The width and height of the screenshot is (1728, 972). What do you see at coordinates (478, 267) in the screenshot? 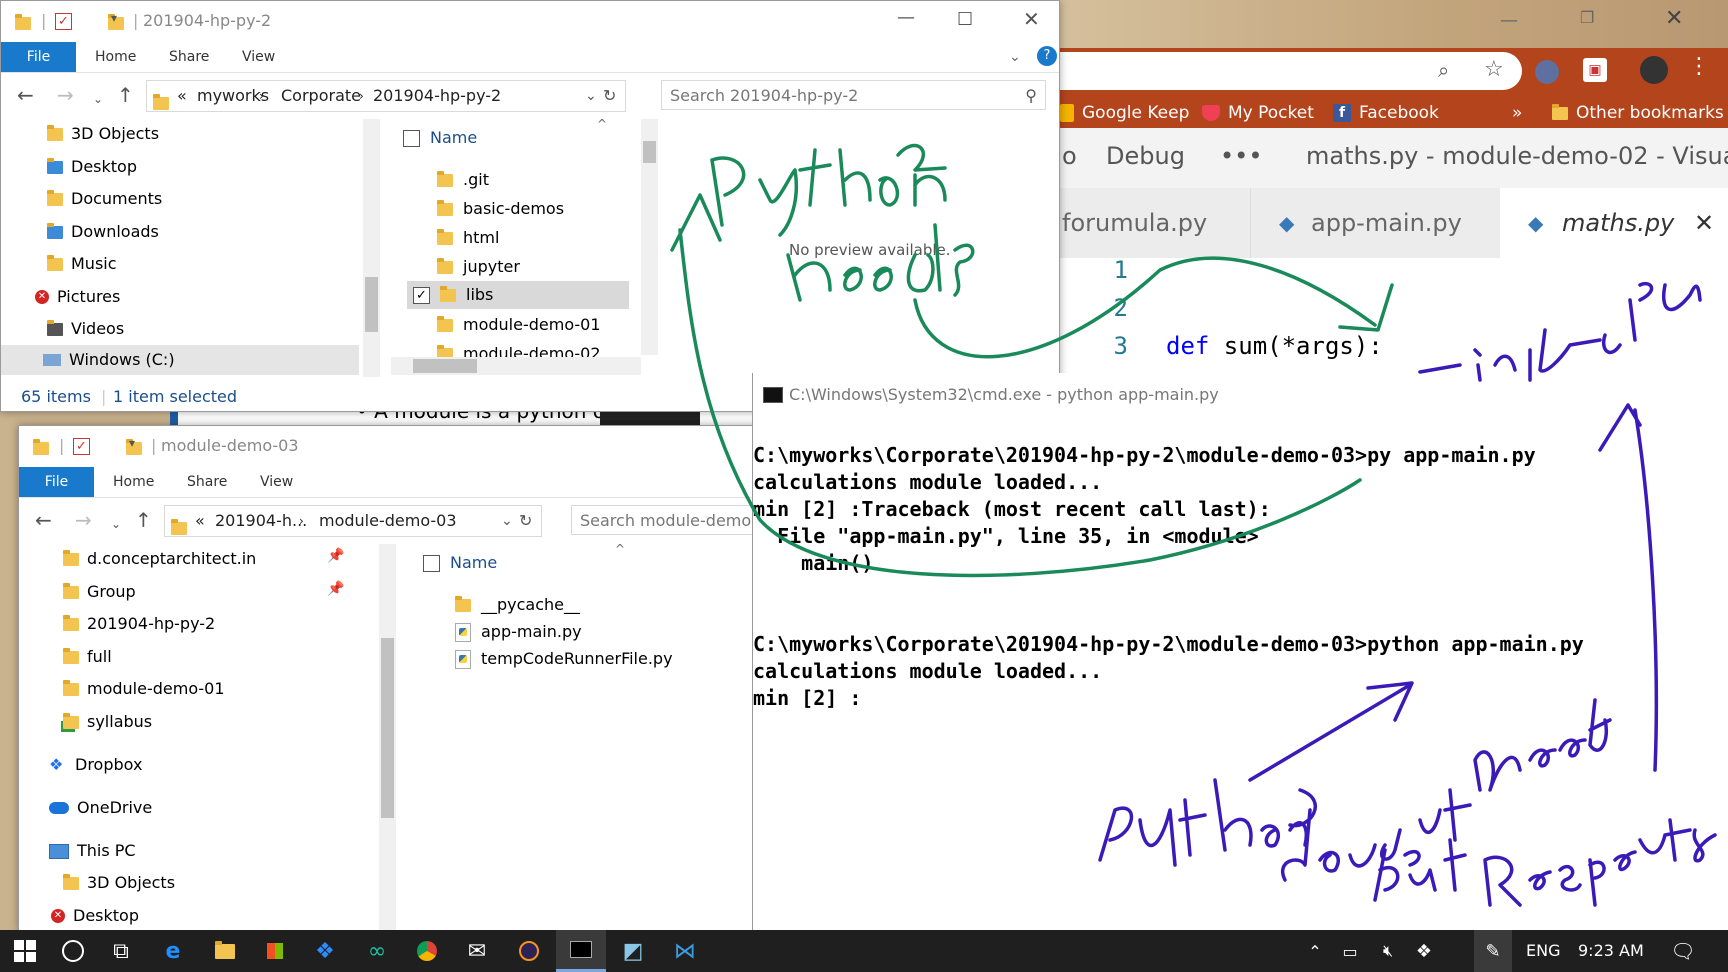
I see `file-item-jupyter: jupyter` at bounding box center [478, 267].